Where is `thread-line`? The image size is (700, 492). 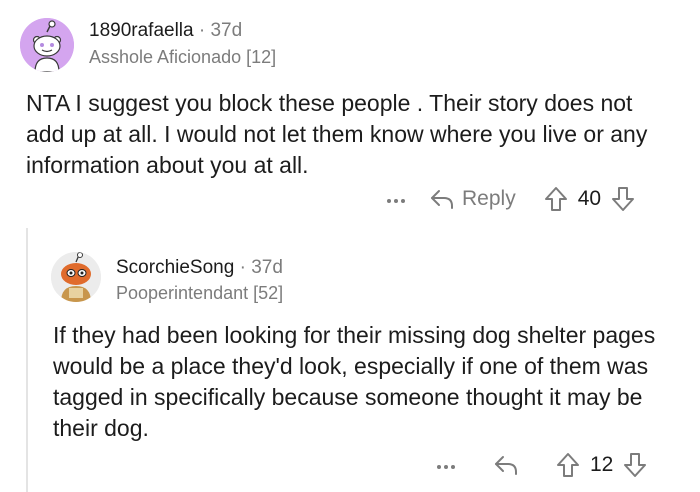
thread-line is located at coordinates (27, 360).